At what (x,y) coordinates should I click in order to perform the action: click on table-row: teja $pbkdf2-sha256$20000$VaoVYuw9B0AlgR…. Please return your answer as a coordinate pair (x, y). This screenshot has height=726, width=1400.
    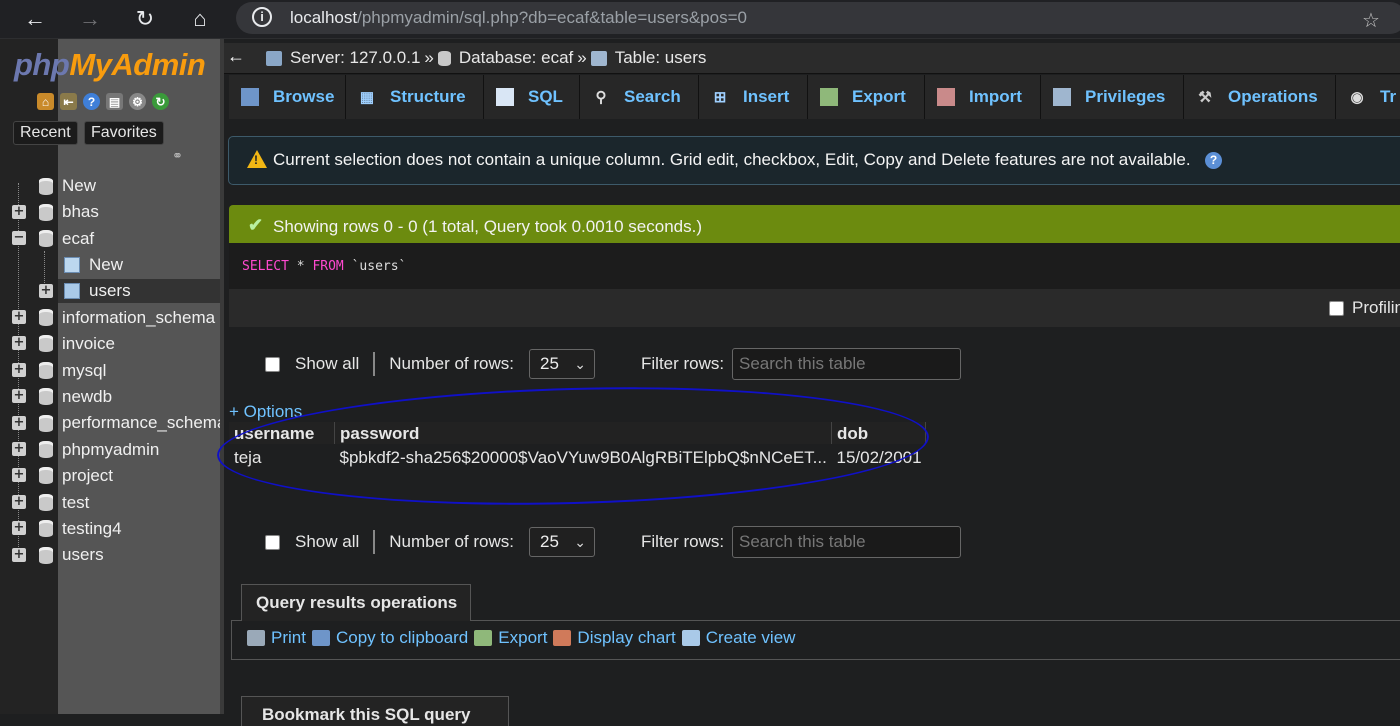
    Looking at the image, I should click on (577, 456).